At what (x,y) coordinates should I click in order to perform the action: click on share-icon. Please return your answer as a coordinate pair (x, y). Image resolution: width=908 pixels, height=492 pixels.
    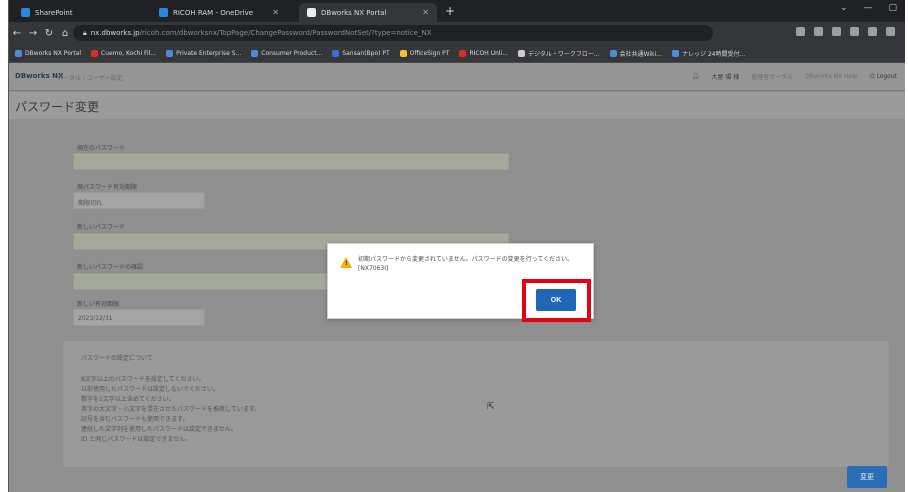
    Looking at the image, I should click on (800, 31).